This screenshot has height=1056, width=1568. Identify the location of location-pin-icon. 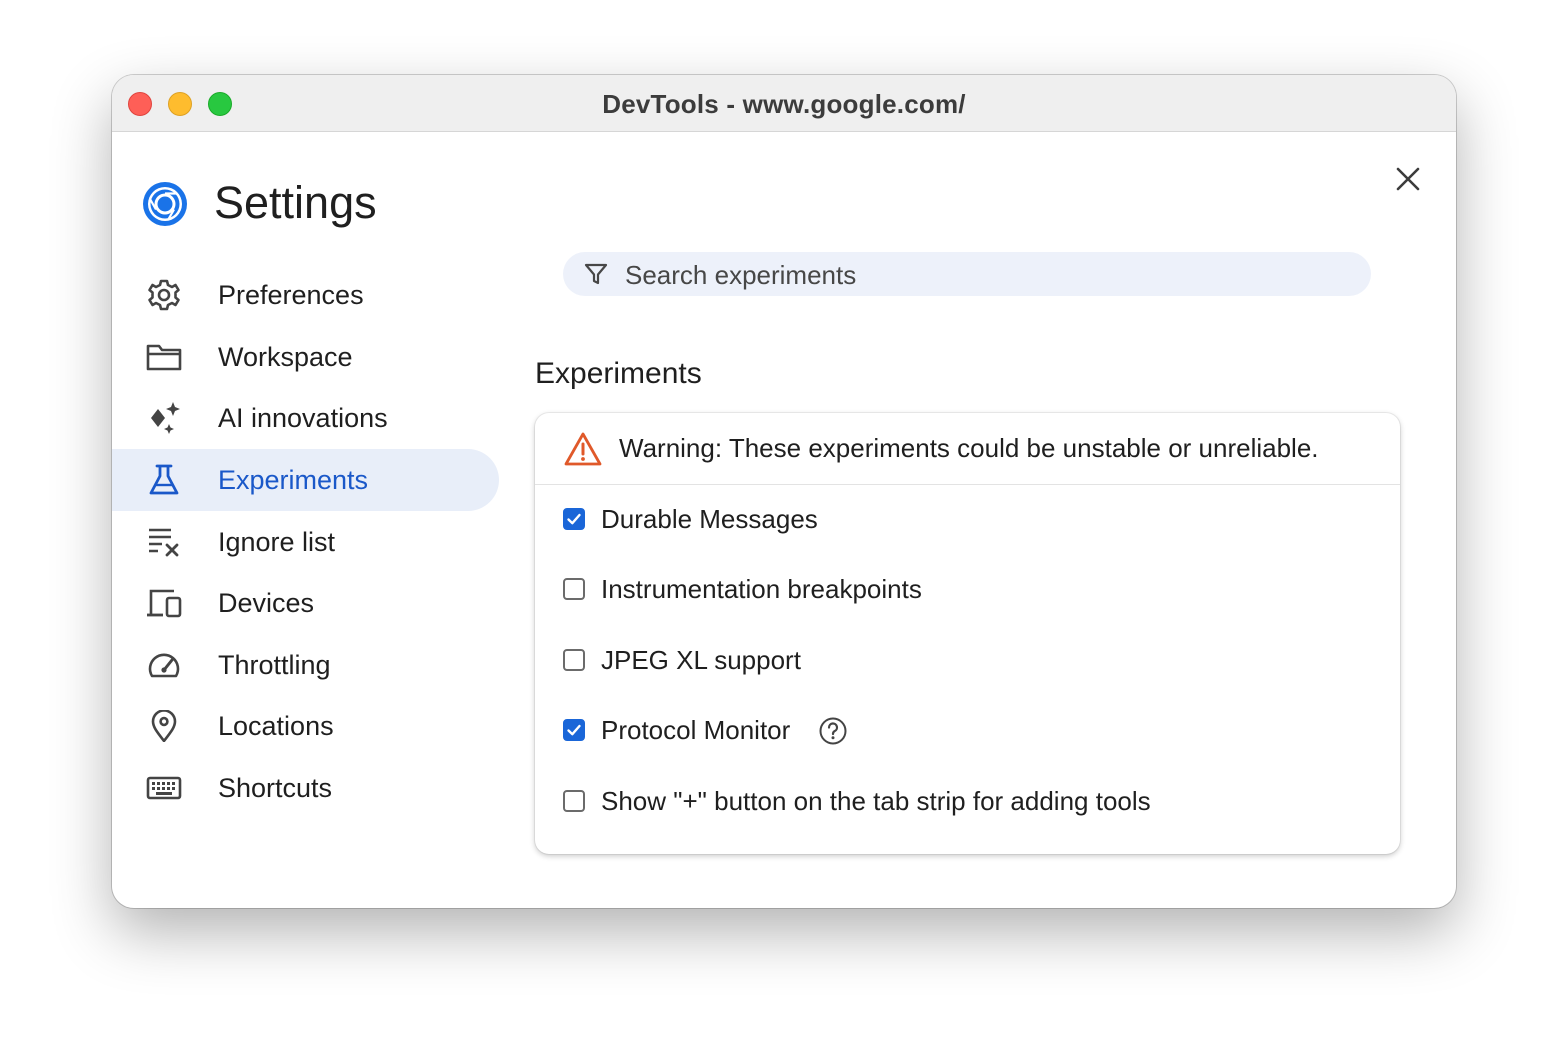
(164, 726).